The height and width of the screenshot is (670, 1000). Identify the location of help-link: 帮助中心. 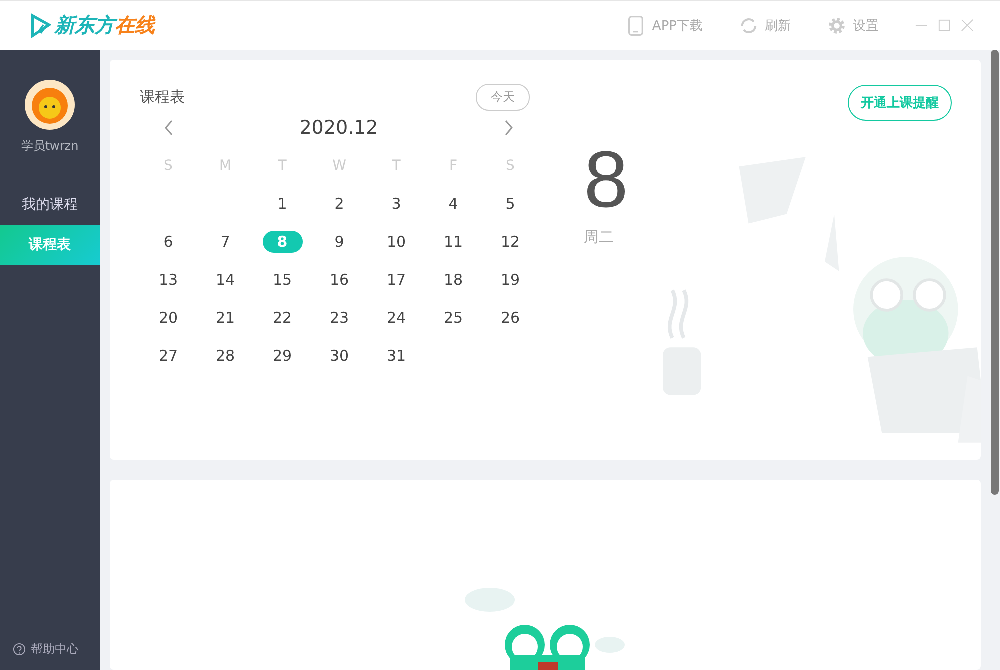
(55, 649).